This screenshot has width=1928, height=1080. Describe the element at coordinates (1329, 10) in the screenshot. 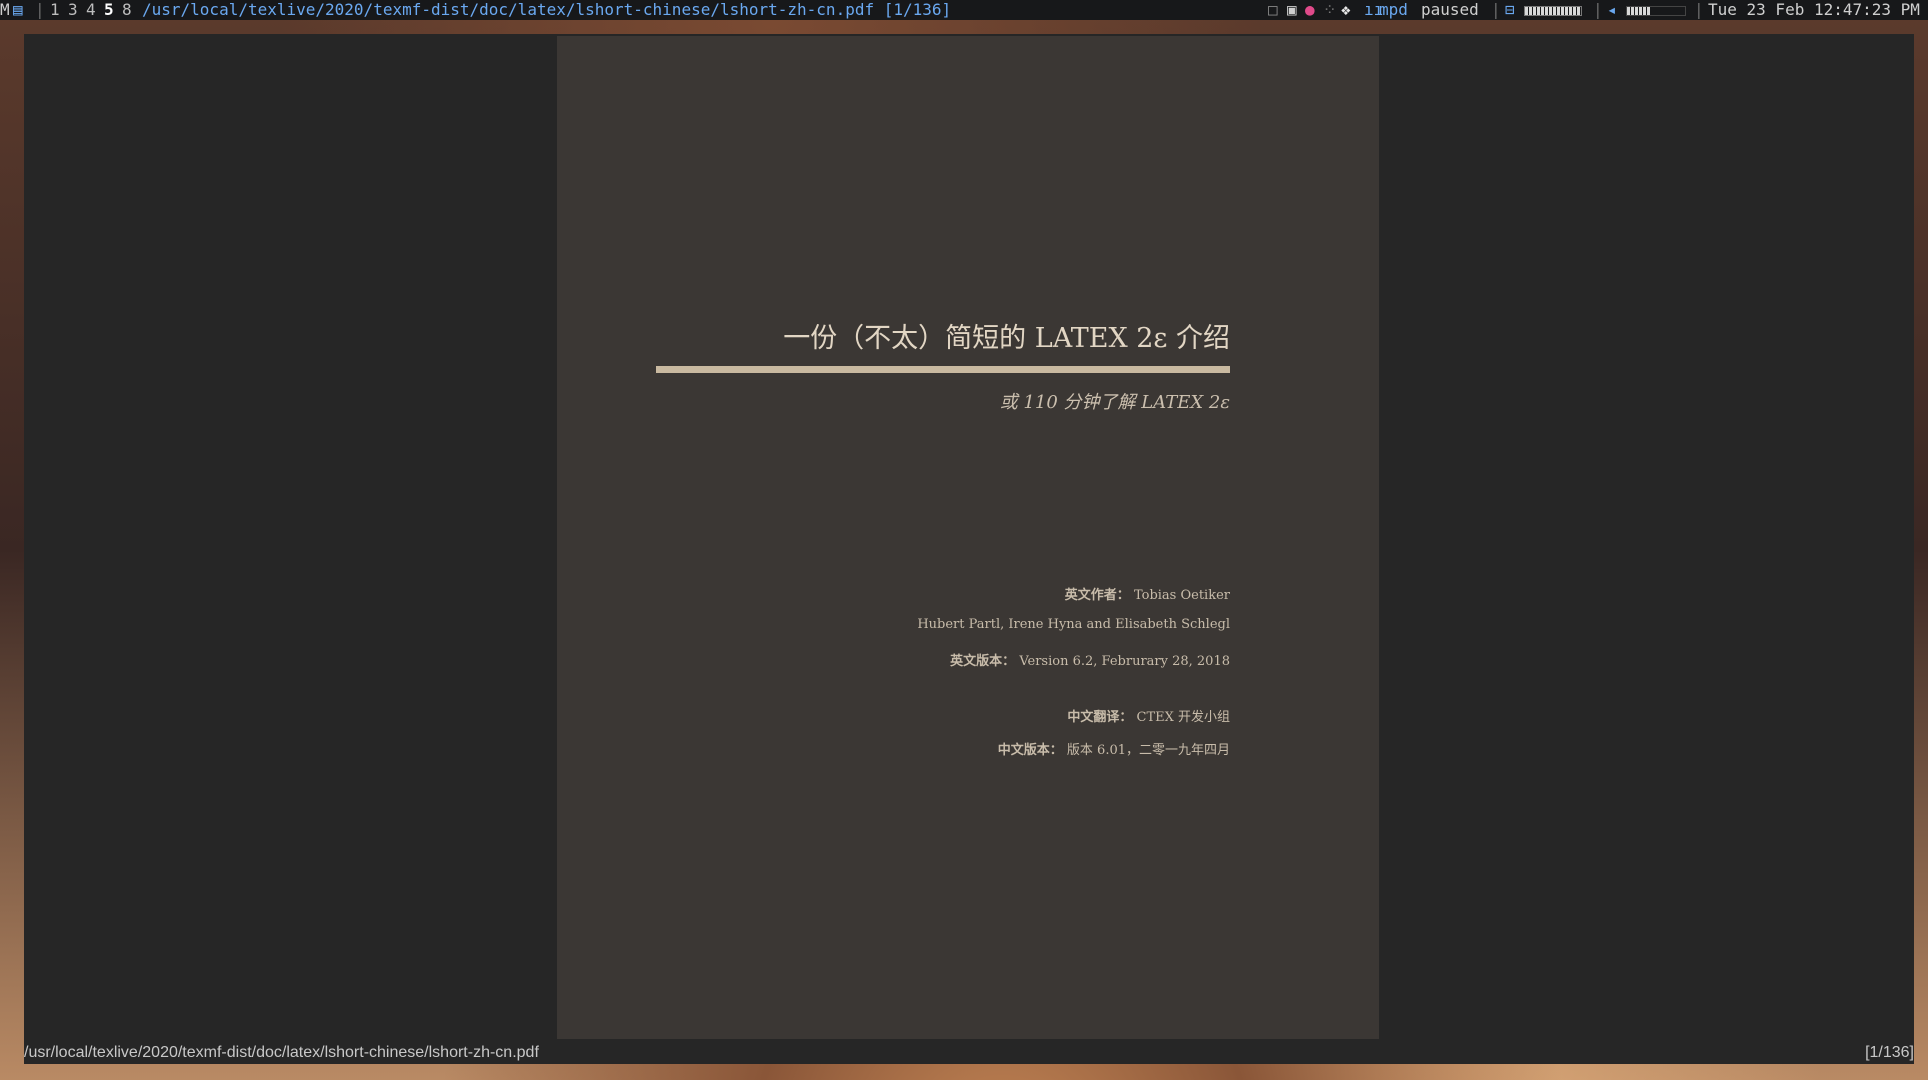

I see `tray-grid-icon: ⁘` at that location.